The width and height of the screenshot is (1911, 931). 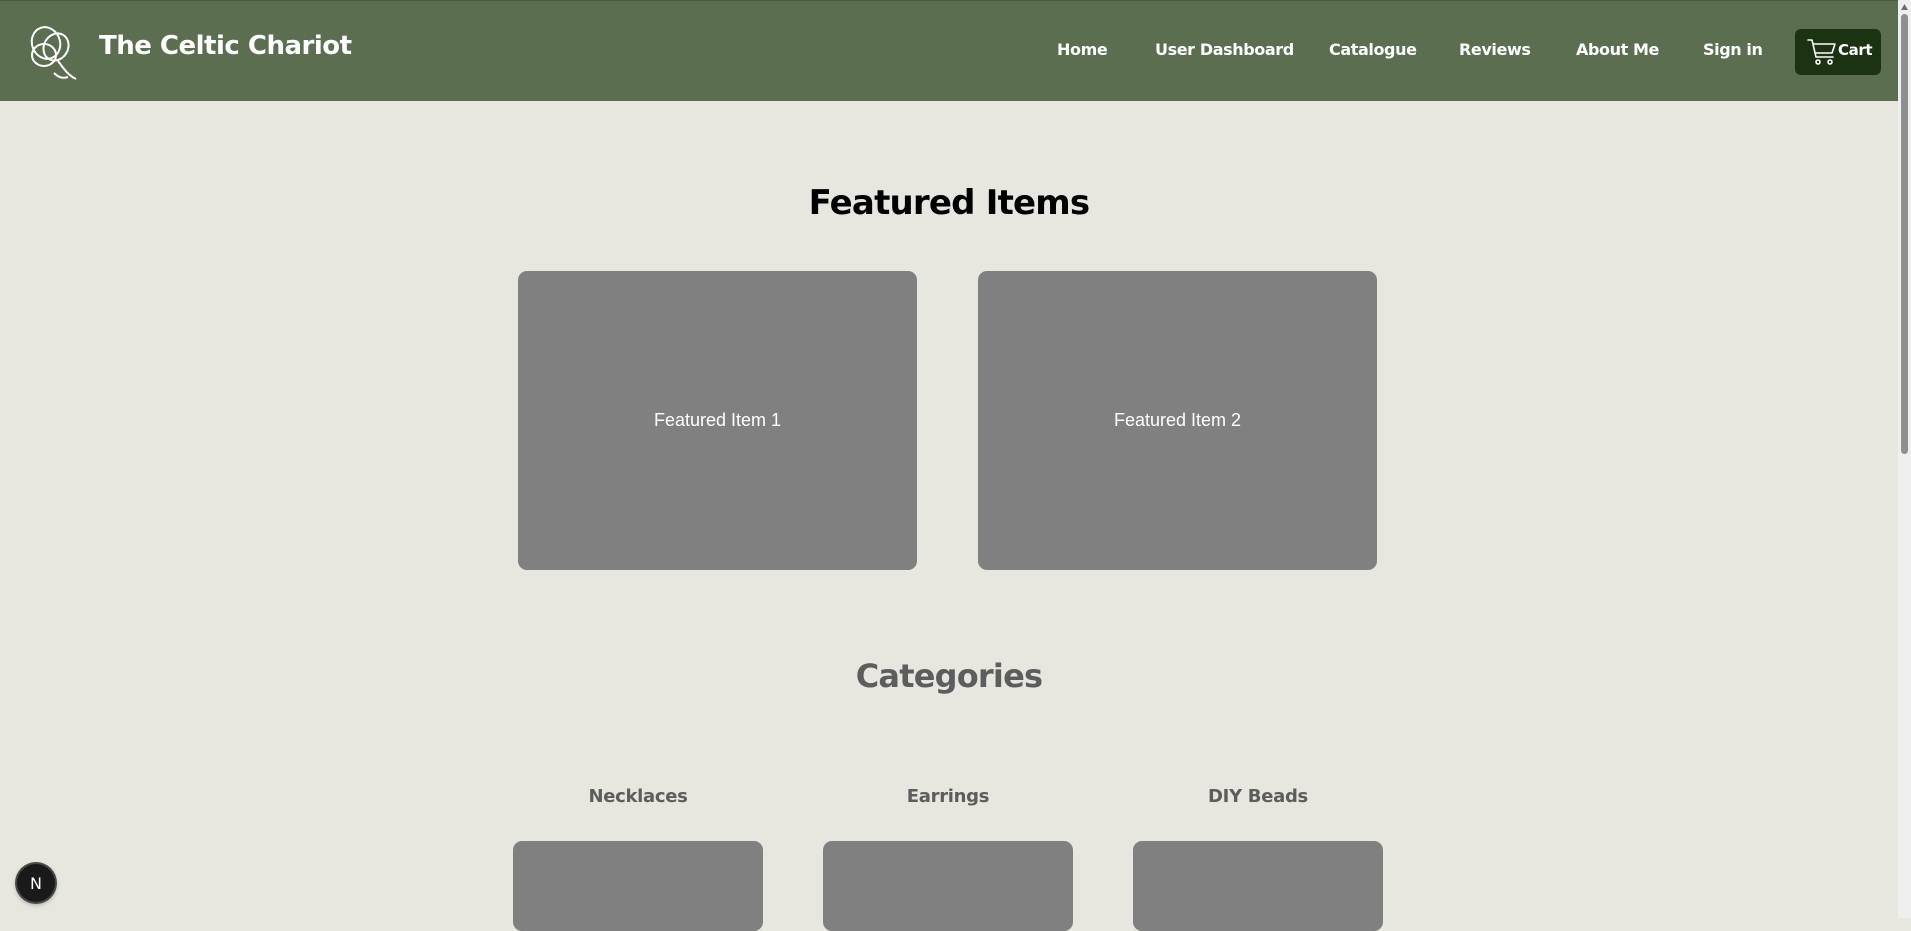 I want to click on category-label-earrings: Earrings, so click(x=948, y=796).